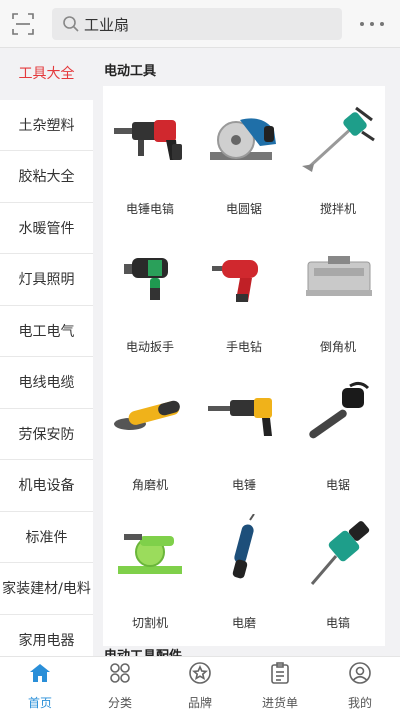 This screenshot has width=400, height=711. Describe the element at coordinates (243, 623) in the screenshot. I see `product-label: 电磨` at that location.